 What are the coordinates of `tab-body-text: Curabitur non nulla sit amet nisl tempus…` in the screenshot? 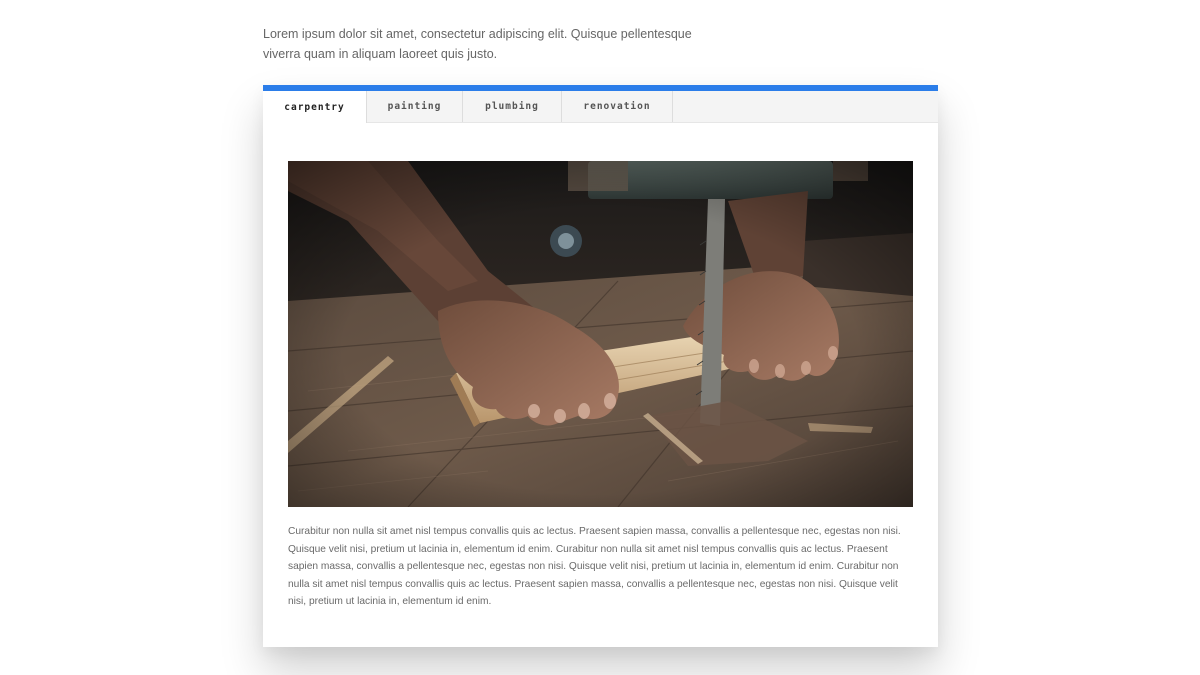 It's located at (594, 566).